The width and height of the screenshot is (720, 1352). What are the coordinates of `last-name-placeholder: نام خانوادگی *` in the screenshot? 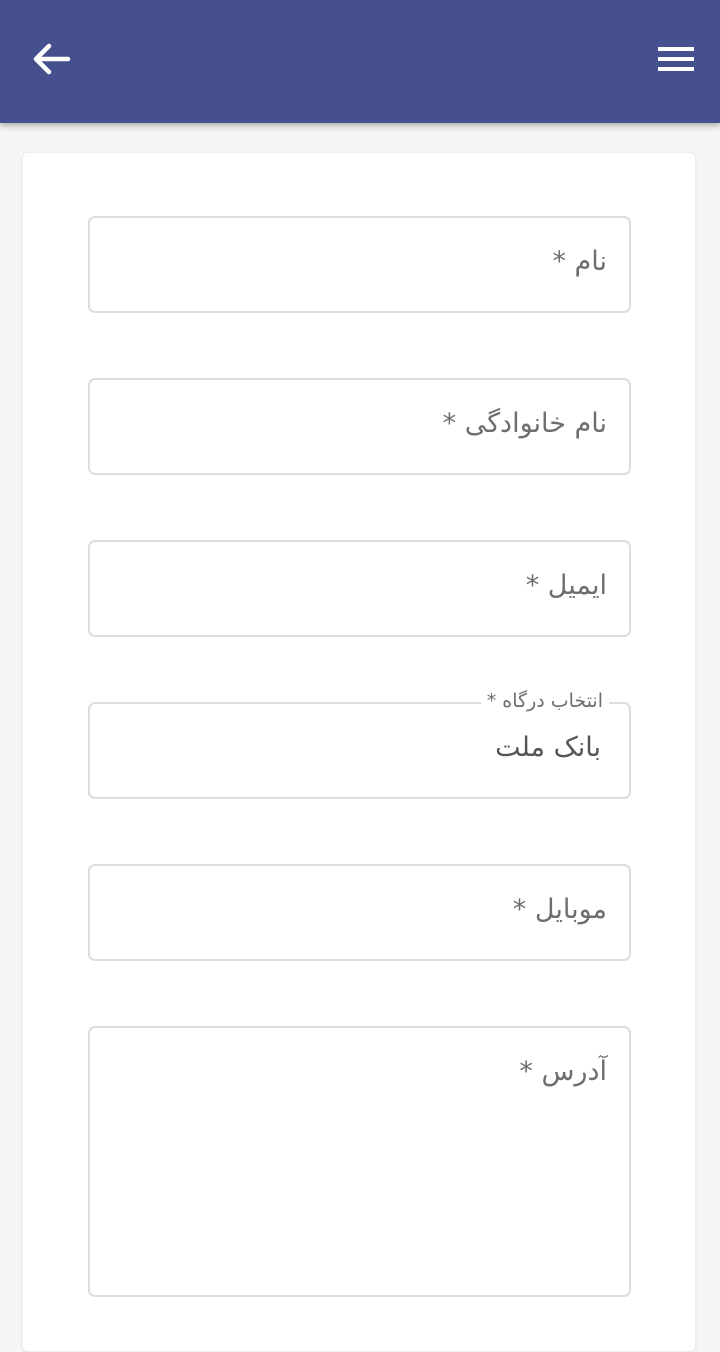 It's located at (524, 423).